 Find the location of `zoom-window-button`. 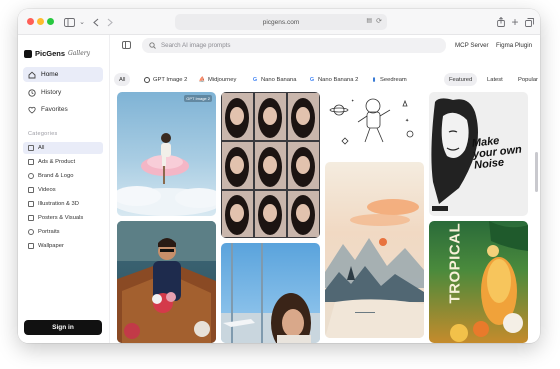

zoom-window-button is located at coordinates (50, 21).